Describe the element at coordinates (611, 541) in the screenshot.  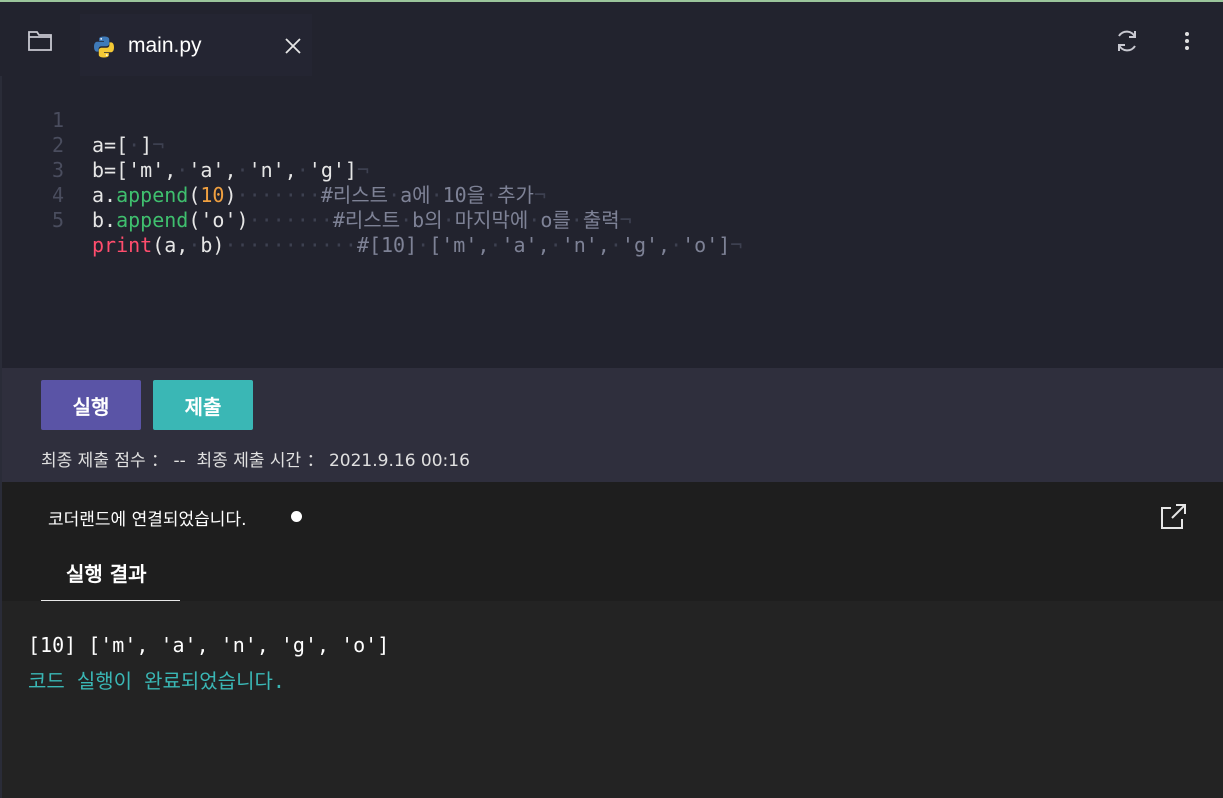
I see `output-header: 코더랜드에 연결되었습니다. 실행 결과` at that location.